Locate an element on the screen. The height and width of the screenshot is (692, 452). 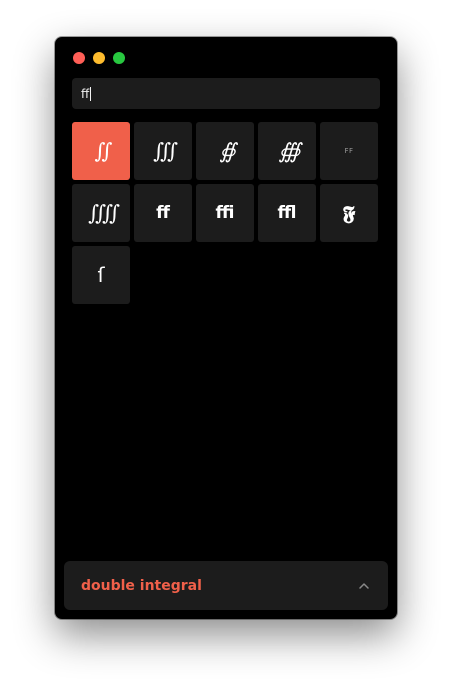
search-input-value: ff is located at coordinates (85, 93).